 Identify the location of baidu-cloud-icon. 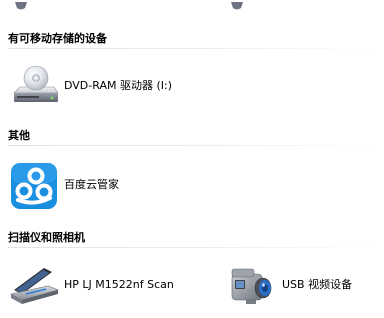
(34, 186).